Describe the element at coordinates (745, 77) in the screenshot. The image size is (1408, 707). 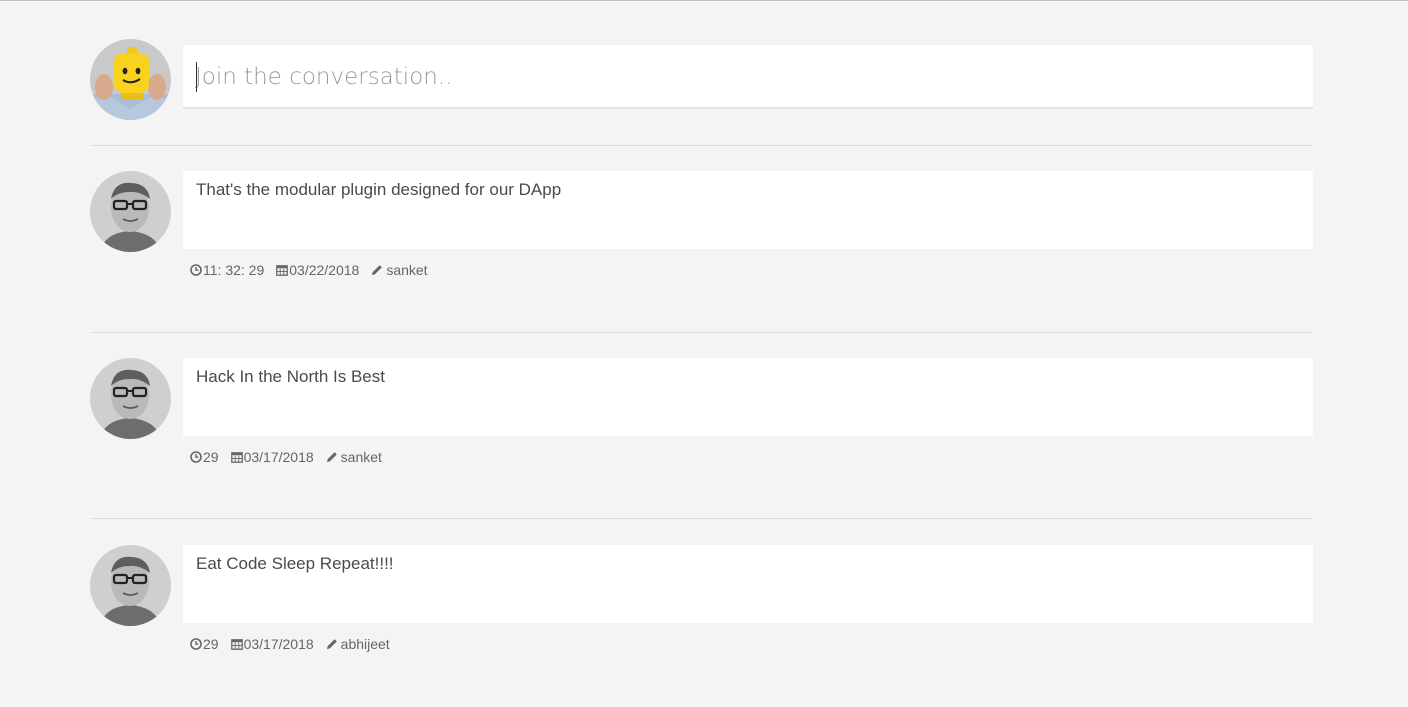
I see `comment-input` at that location.